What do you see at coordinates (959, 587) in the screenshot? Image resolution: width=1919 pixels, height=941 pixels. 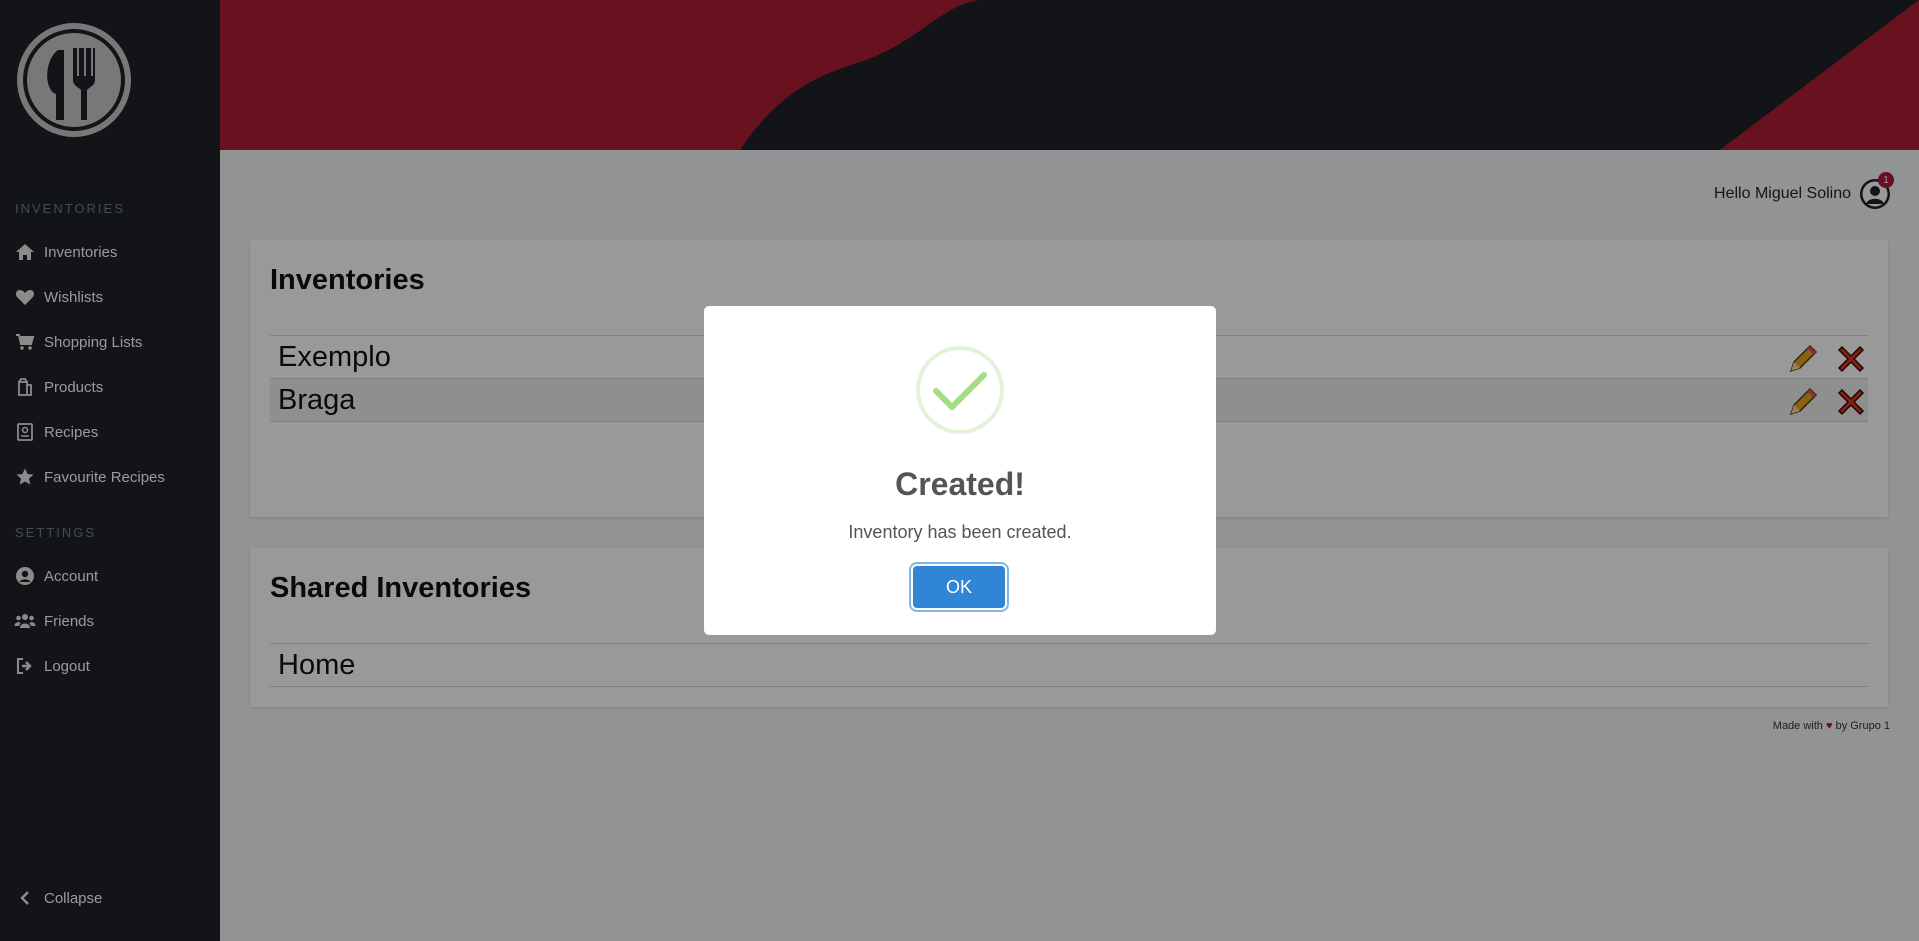 I see `ok-button: OK` at bounding box center [959, 587].